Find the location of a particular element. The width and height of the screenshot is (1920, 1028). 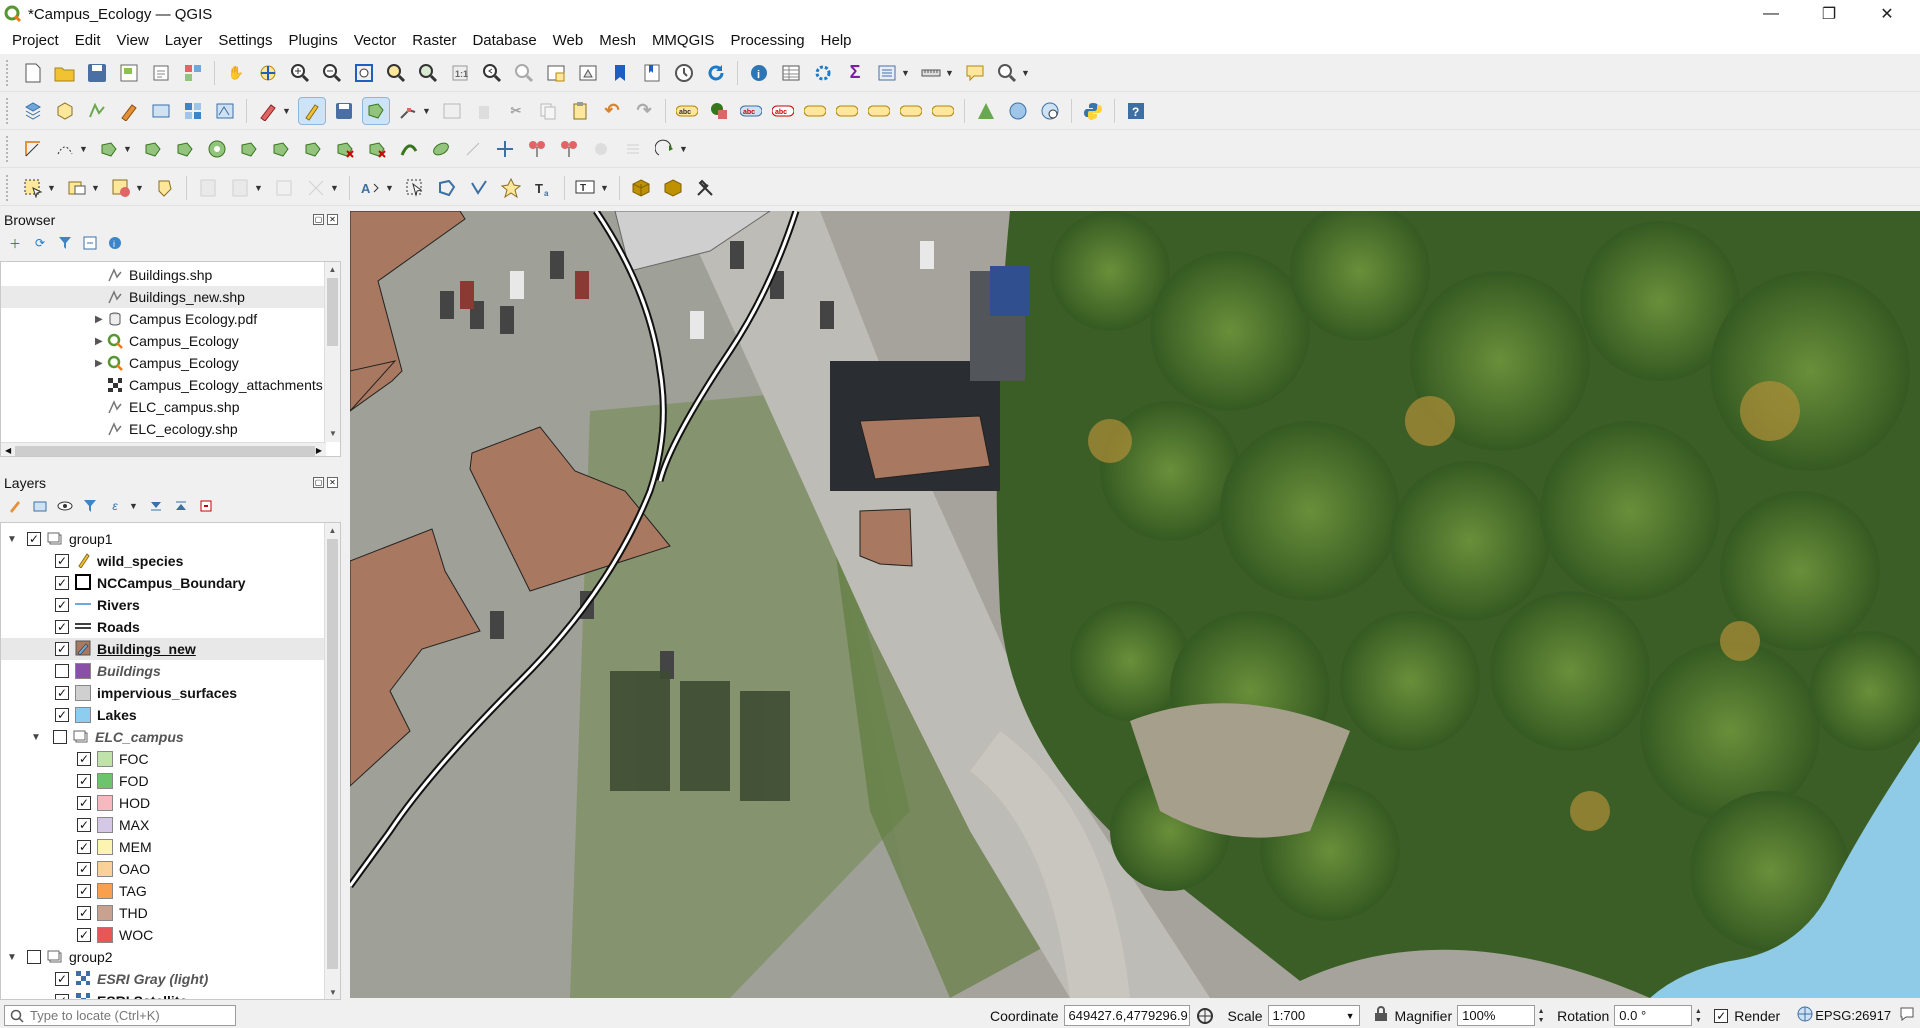

pan-map-icon: ✋ is located at coordinates (236, 73).